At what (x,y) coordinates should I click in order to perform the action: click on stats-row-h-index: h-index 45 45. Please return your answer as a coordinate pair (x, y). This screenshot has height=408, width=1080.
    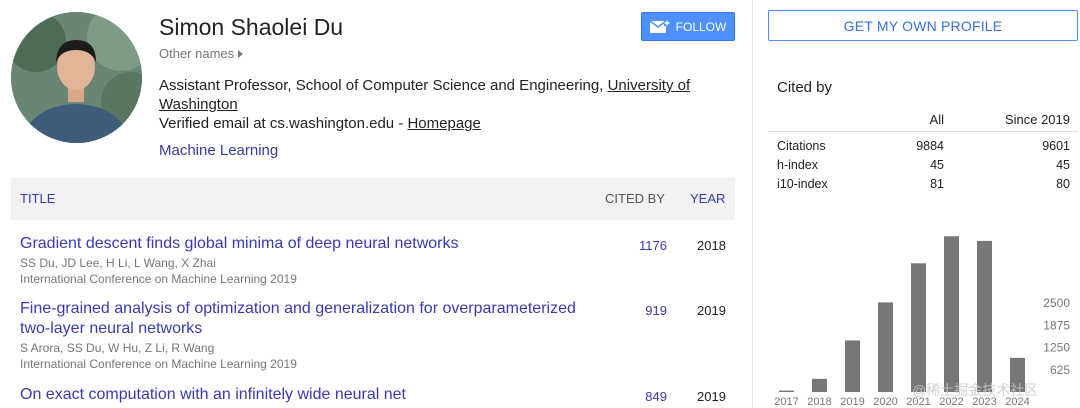
    Looking at the image, I should click on (923, 164).